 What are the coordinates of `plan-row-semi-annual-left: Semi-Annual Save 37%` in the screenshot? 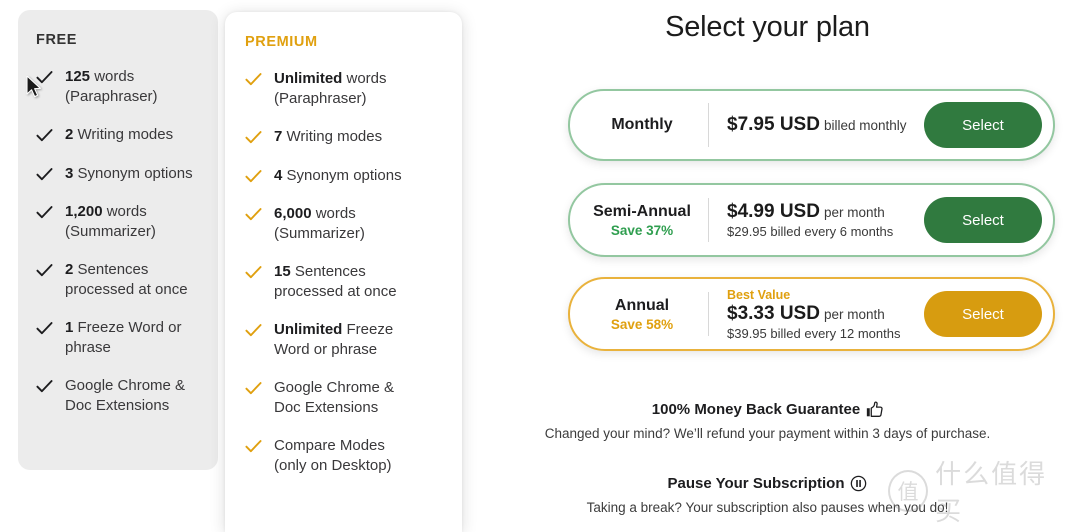 It's located at (639, 220).